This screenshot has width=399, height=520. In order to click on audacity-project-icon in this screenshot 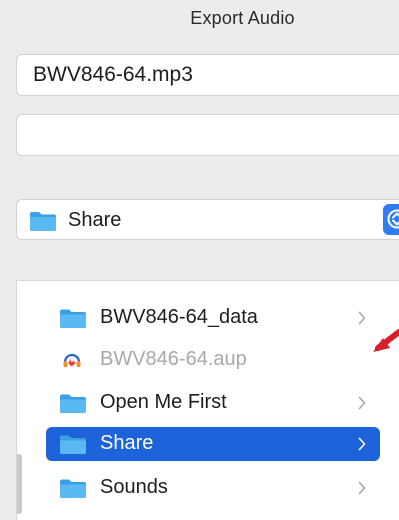, I will do `click(72, 363)`.